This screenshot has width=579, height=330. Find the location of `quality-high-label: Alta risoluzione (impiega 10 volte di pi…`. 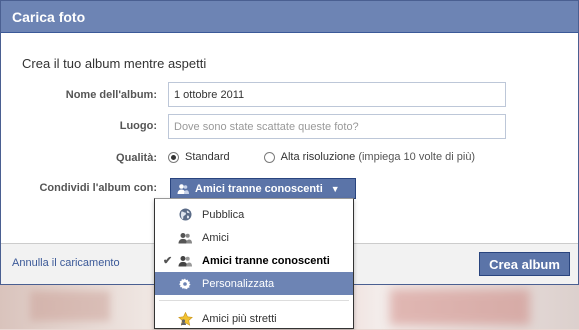

quality-high-label: Alta risoluzione (impiega 10 volte di pi… is located at coordinates (378, 157).